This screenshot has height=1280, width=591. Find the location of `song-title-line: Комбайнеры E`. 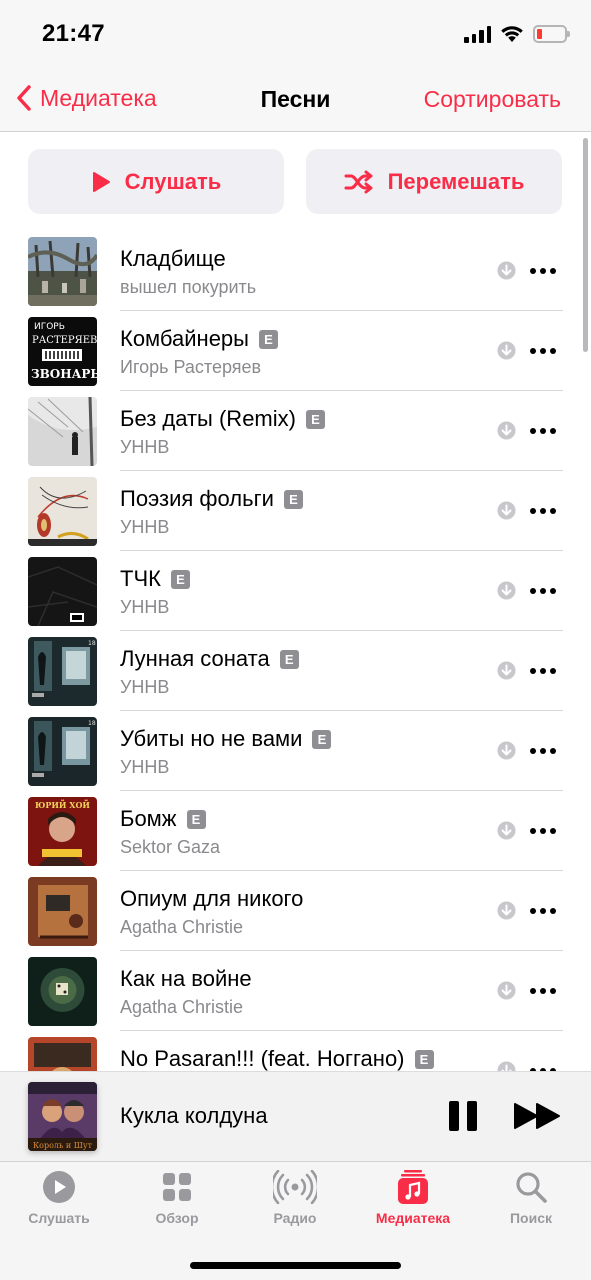

song-title-line: Комбайнеры E is located at coordinates (199, 339).